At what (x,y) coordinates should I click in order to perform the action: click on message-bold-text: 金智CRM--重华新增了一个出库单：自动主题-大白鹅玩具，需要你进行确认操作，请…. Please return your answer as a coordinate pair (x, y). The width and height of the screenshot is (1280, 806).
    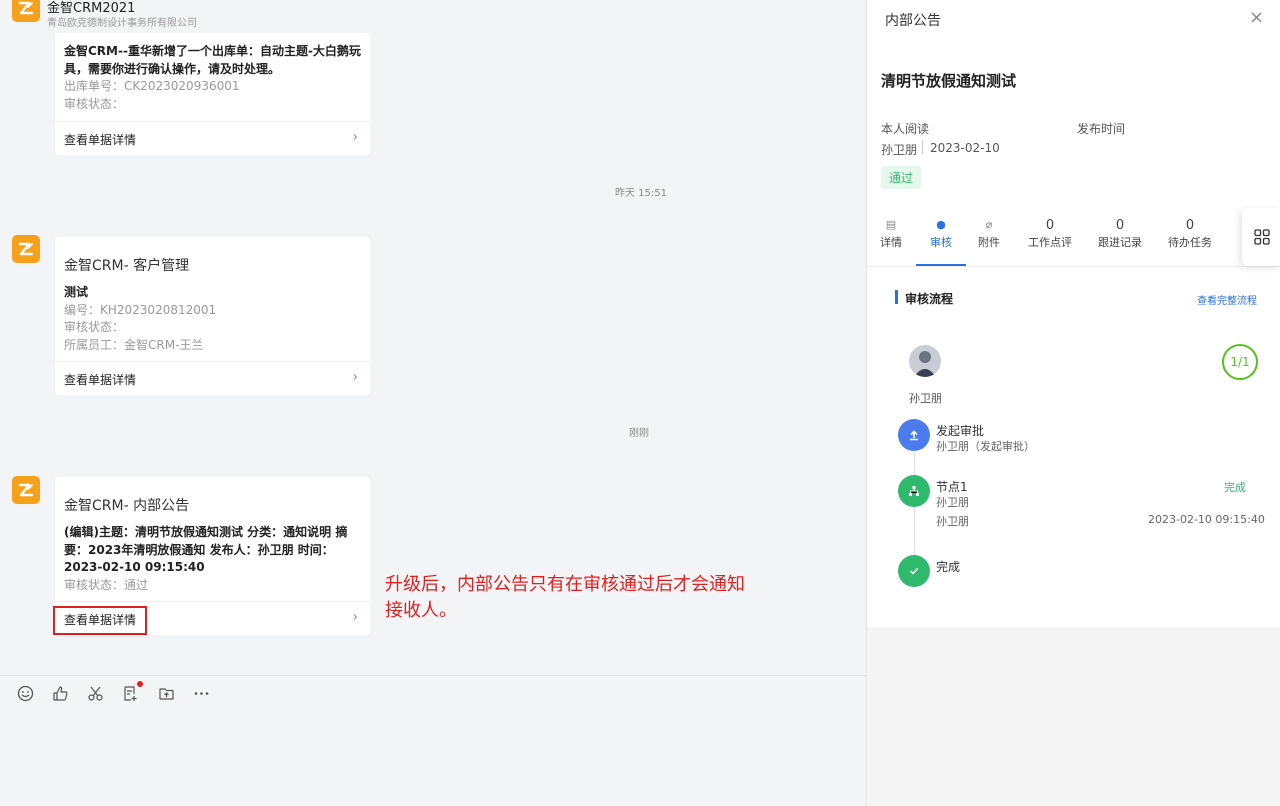
    Looking at the image, I should click on (212, 60).